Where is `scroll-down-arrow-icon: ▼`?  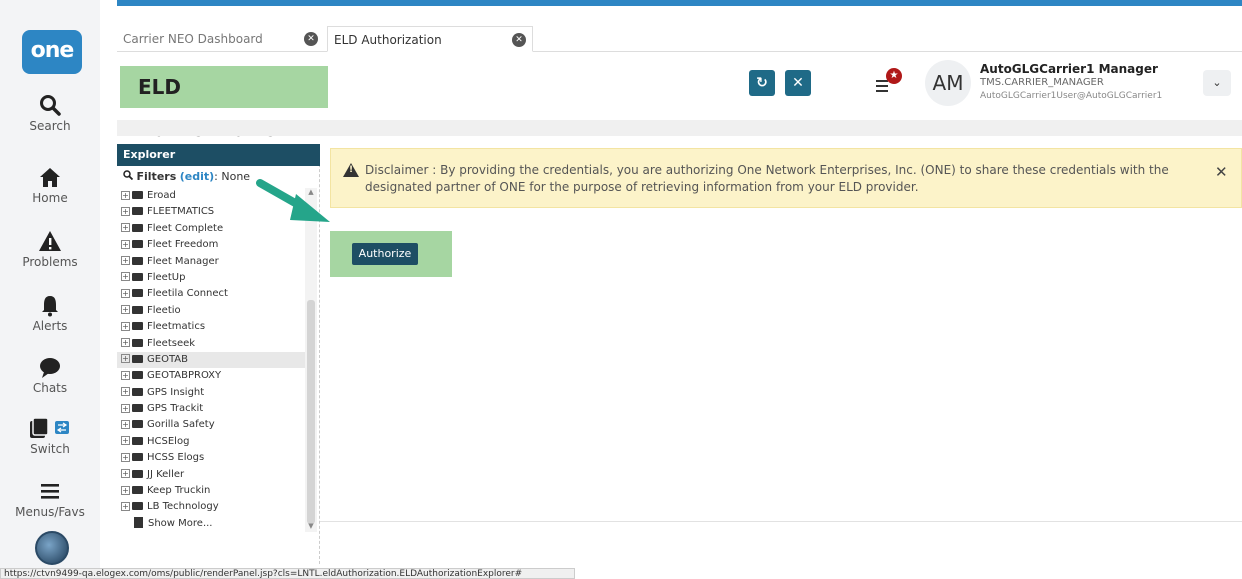 scroll-down-arrow-icon: ▼ is located at coordinates (311, 527).